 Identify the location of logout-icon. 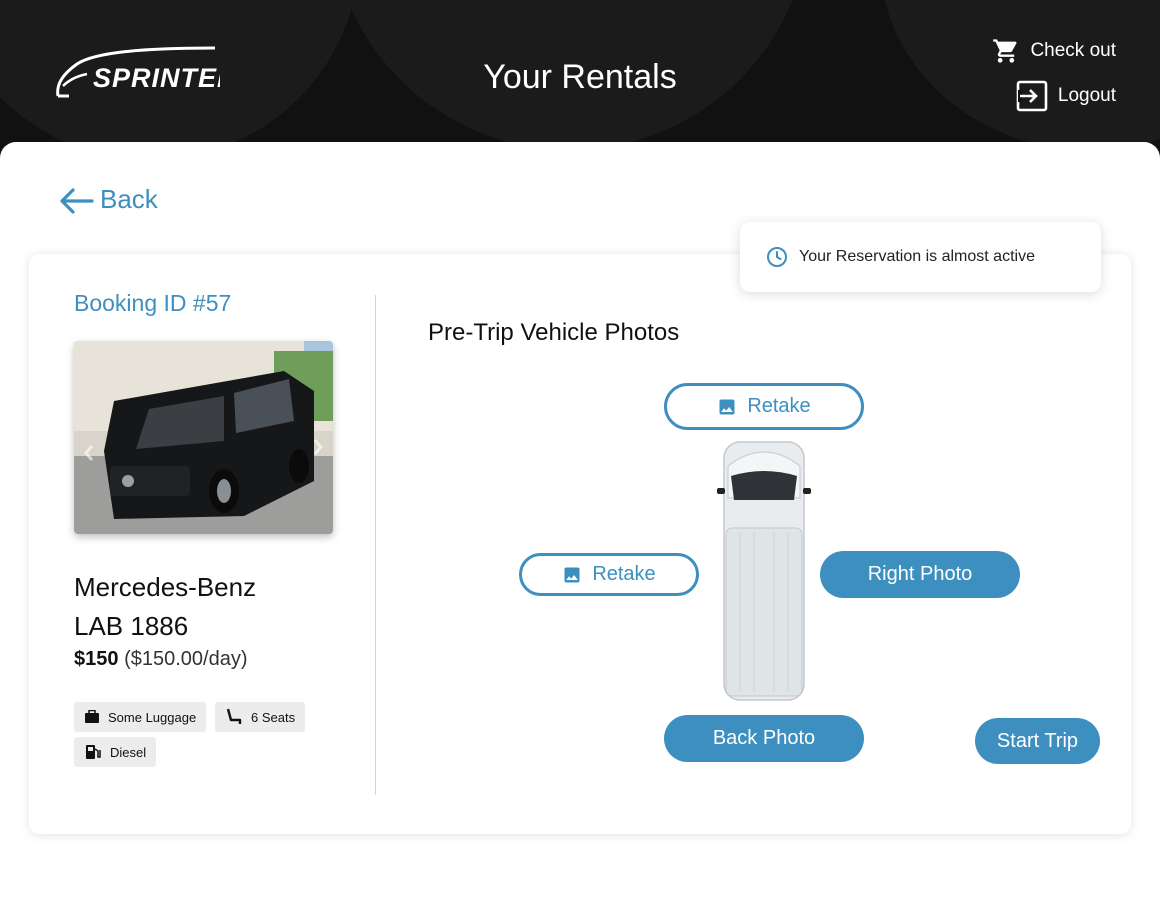
(1032, 96).